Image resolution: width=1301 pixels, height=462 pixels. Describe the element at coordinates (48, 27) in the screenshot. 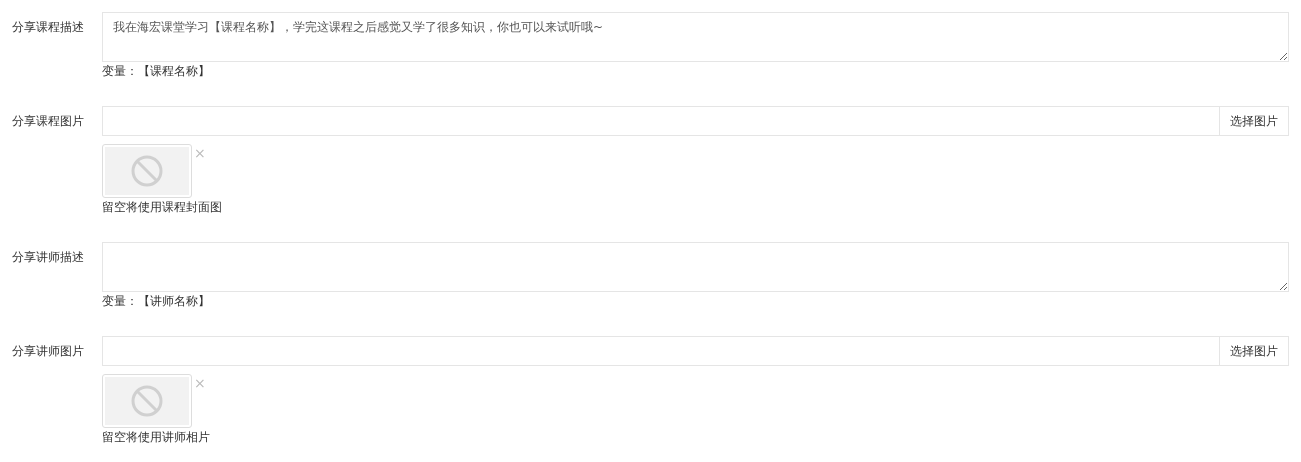

I see `field-label: 分享课程描述` at that location.